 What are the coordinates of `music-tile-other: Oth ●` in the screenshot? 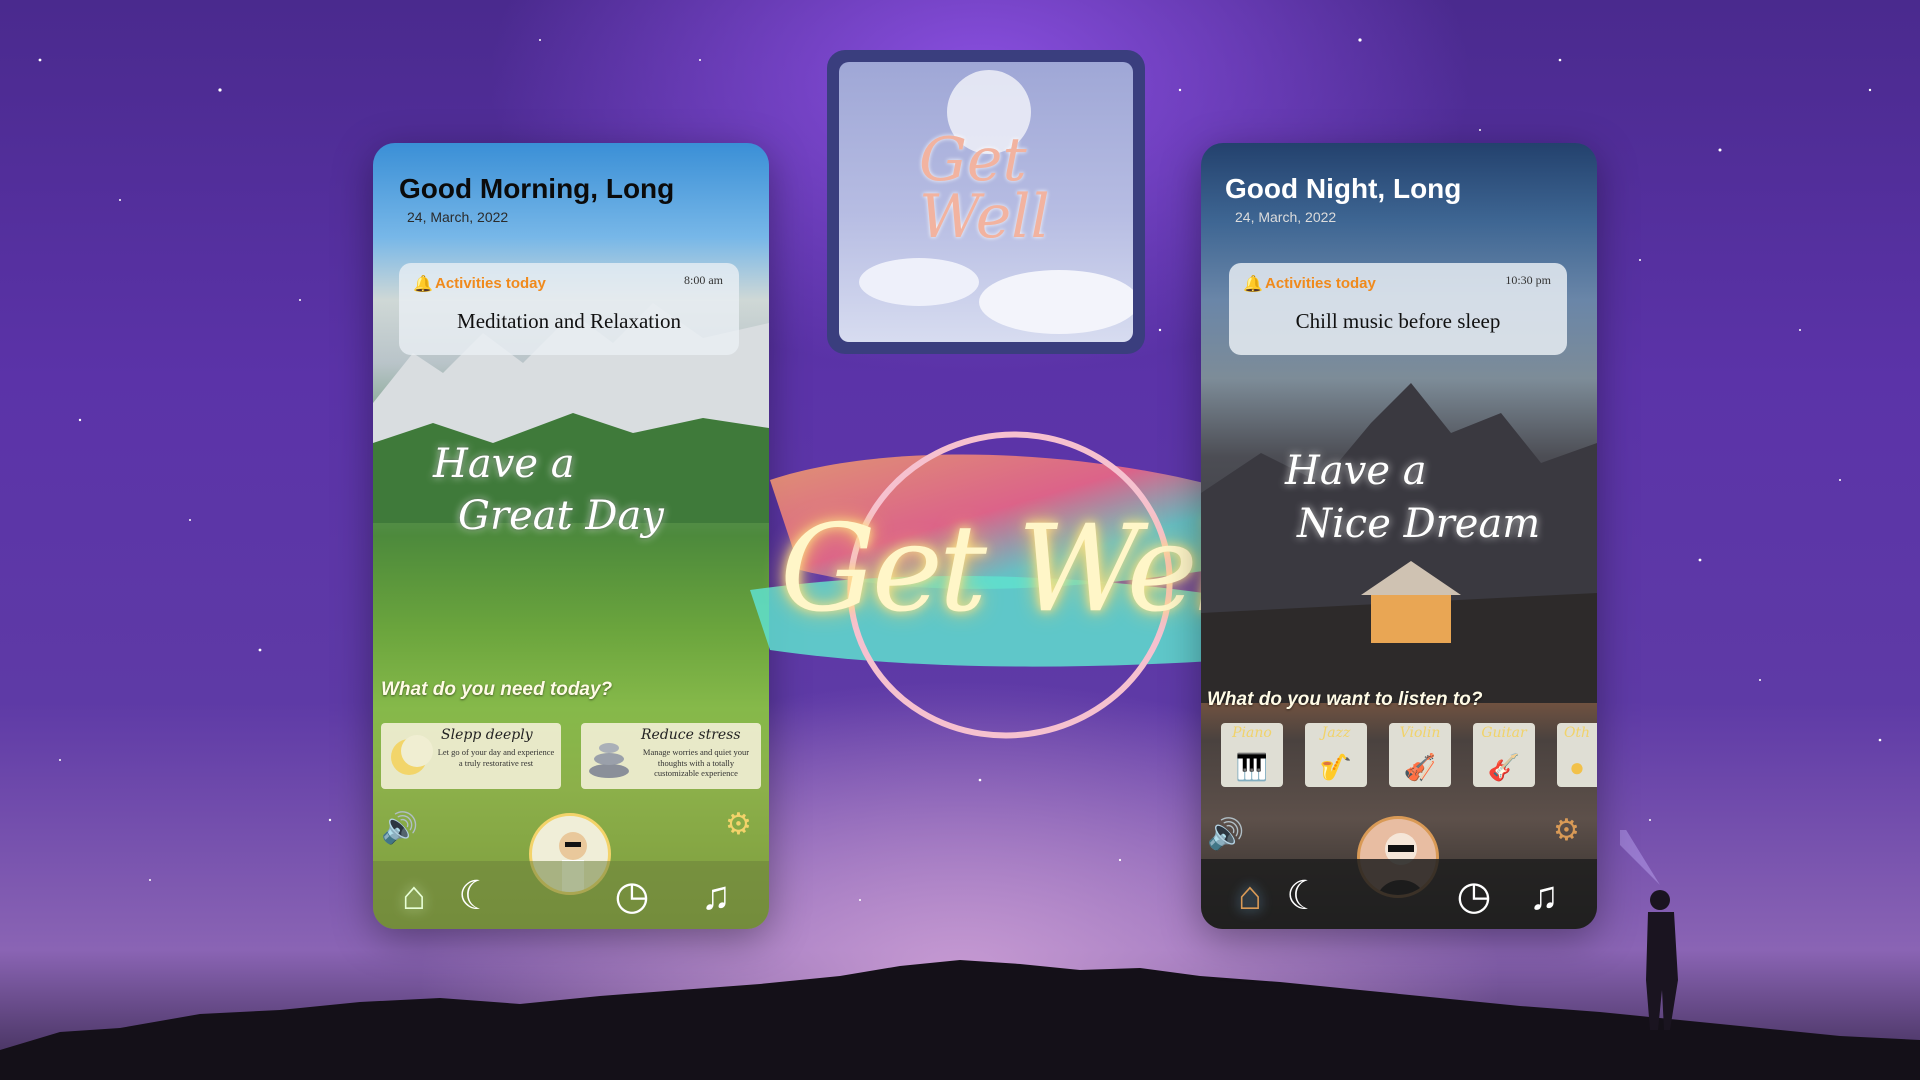 It's located at (1577, 755).